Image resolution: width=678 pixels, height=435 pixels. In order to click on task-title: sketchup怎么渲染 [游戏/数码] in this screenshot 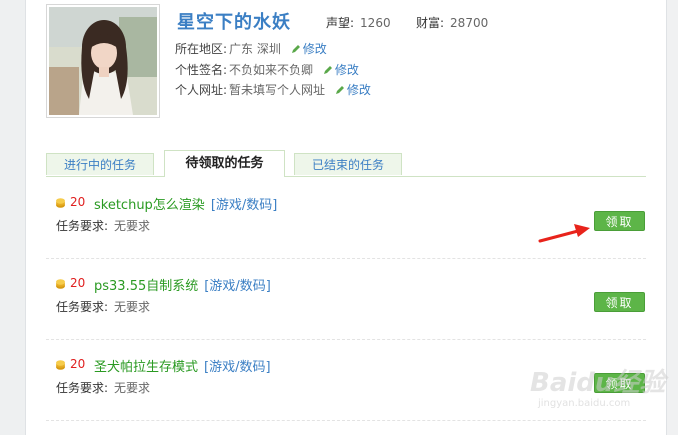, I will do `click(185, 203)`.